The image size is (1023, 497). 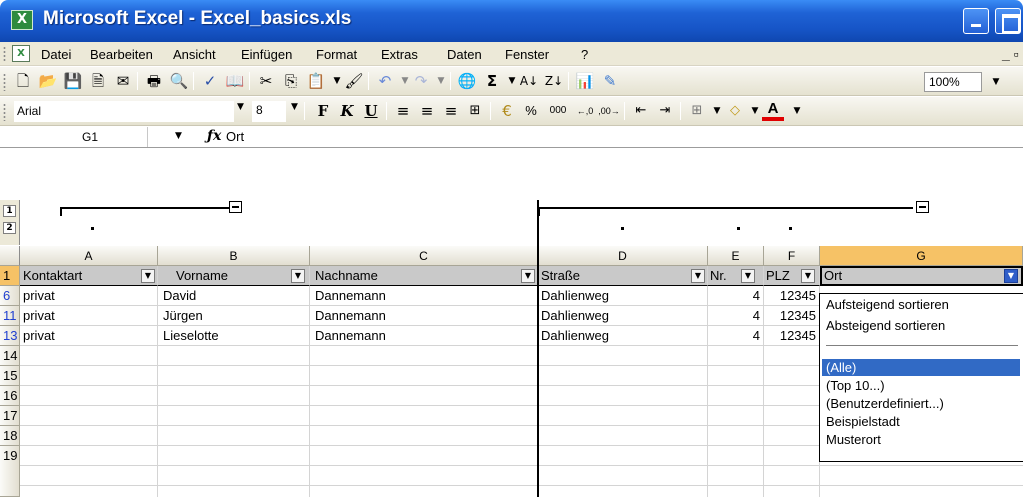 What do you see at coordinates (464, 54) in the screenshot?
I see `menu-daten: Daten` at bounding box center [464, 54].